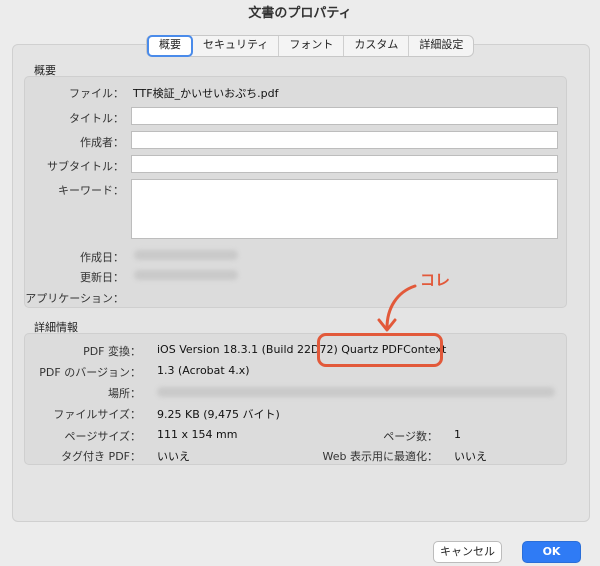 The height and width of the screenshot is (566, 600). Describe the element at coordinates (170, 46) in the screenshot. I see `tab-summary: 概要` at that location.